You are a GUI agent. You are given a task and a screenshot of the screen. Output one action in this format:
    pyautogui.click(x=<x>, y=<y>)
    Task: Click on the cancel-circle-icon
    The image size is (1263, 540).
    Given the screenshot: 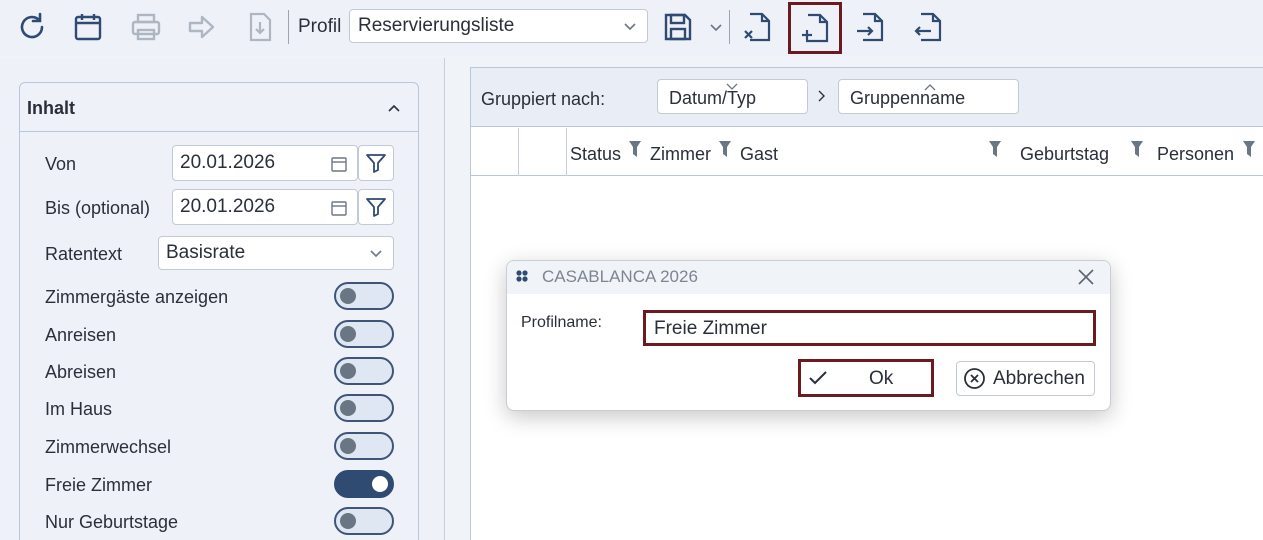 What is the action you would take?
    pyautogui.click(x=974, y=378)
    